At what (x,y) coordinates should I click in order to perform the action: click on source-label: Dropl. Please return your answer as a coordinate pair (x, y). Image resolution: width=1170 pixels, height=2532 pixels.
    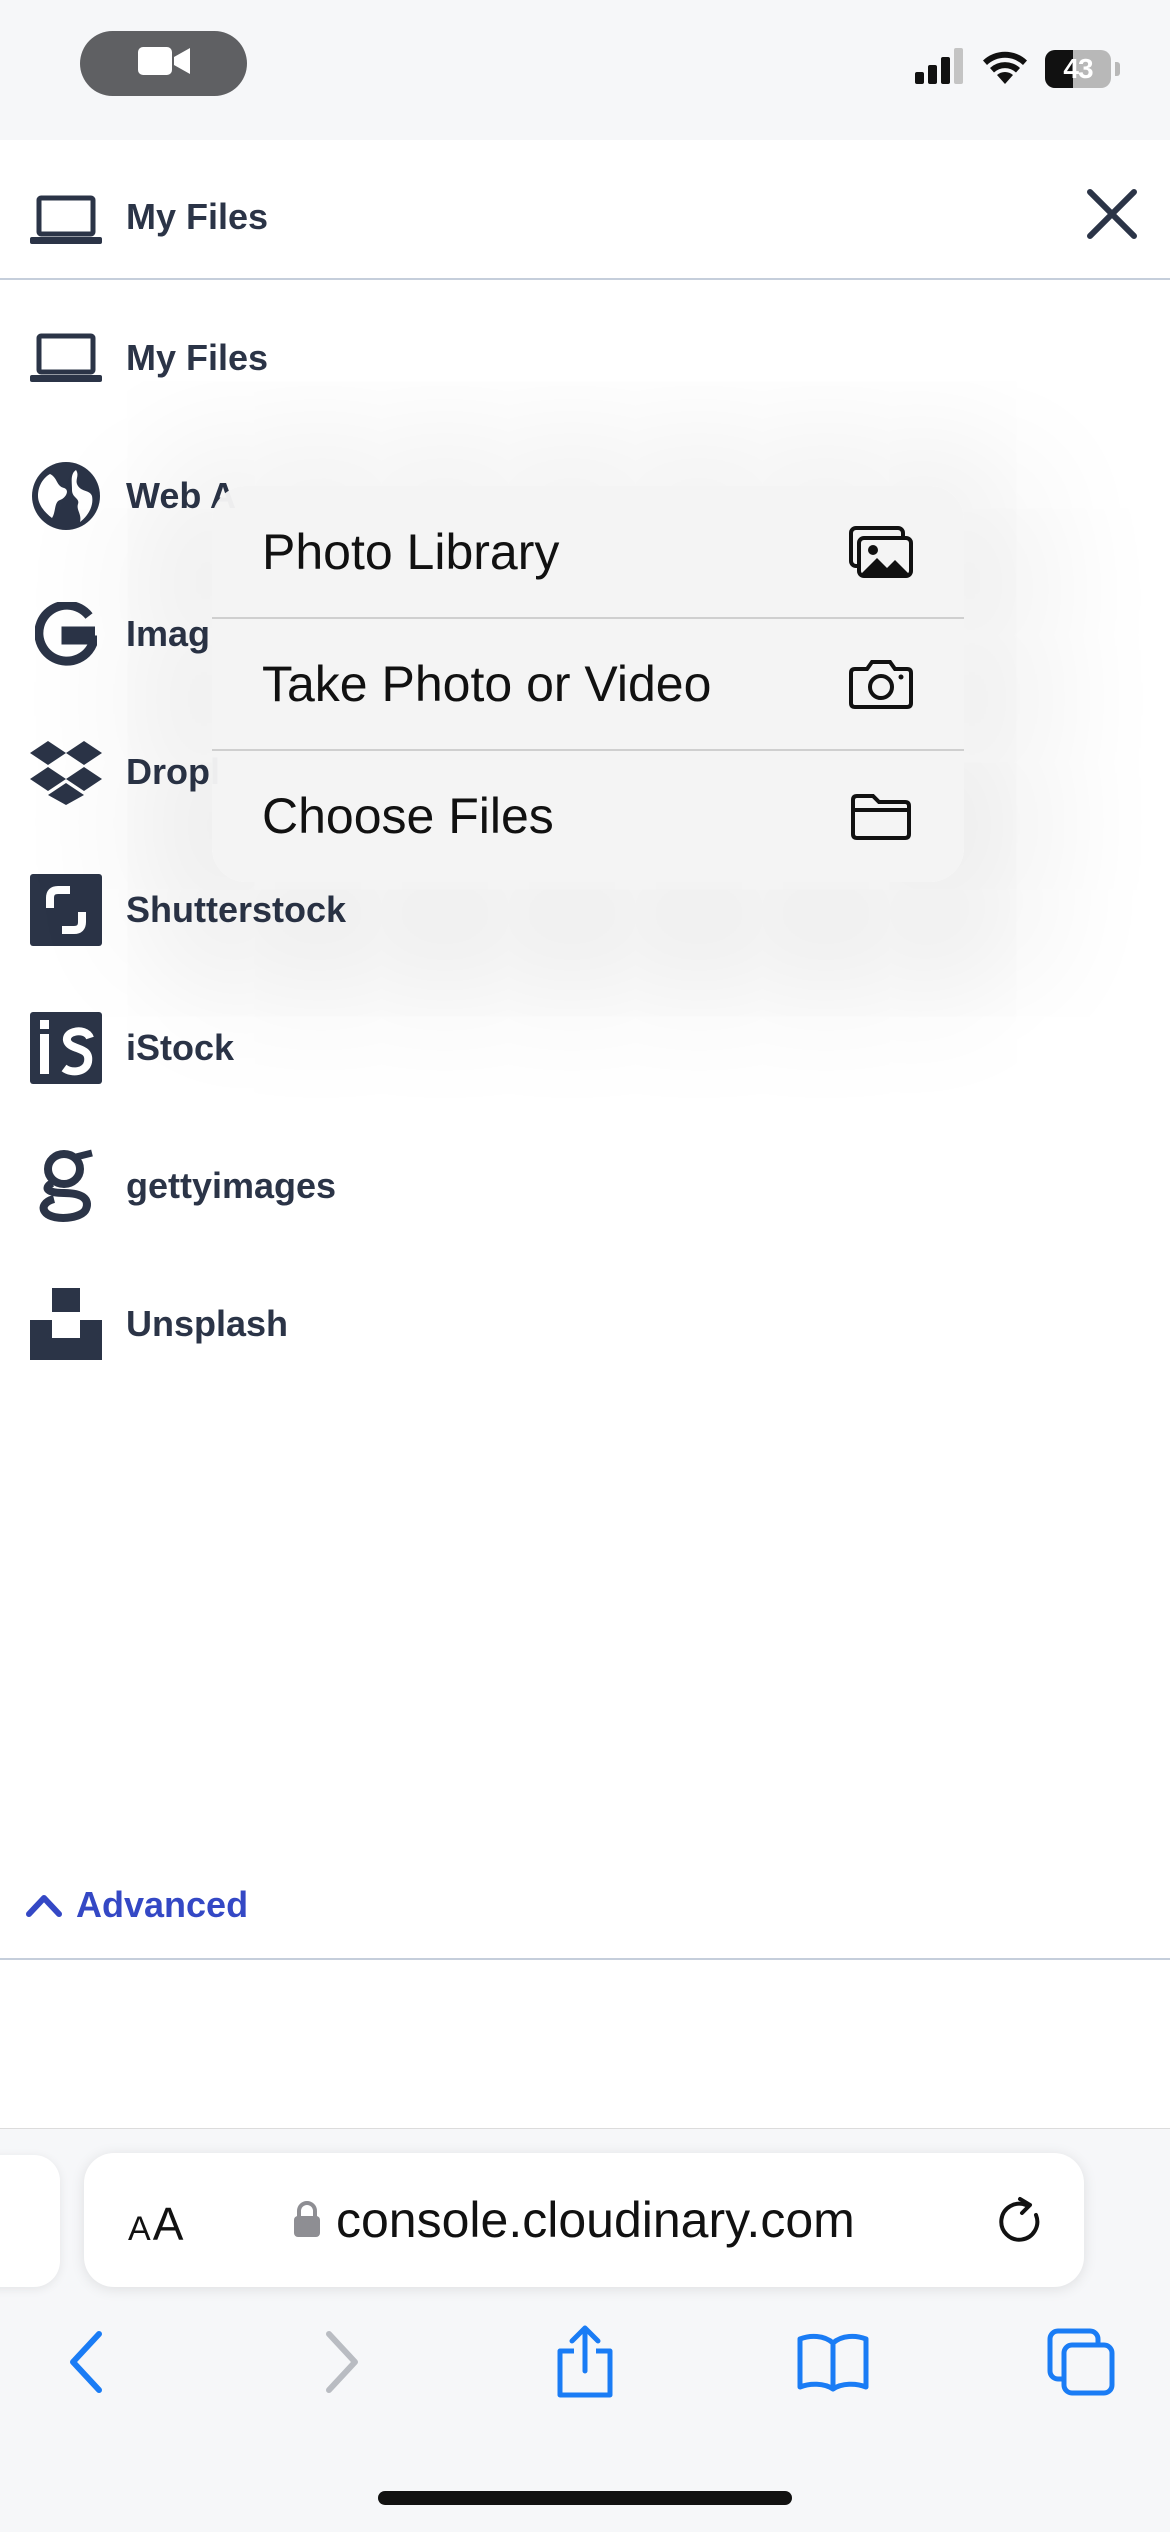
    Looking at the image, I should click on (173, 771).